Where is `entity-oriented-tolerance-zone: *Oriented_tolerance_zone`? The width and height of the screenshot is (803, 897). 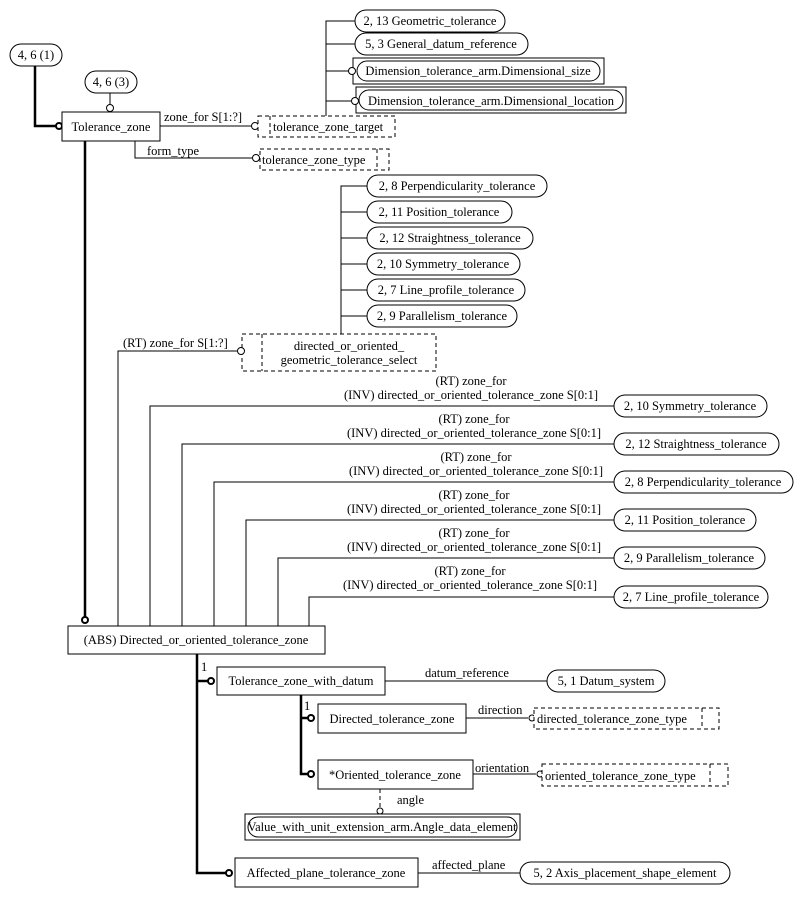
entity-oriented-tolerance-zone: *Oriented_tolerance_zone is located at coordinates (395, 774).